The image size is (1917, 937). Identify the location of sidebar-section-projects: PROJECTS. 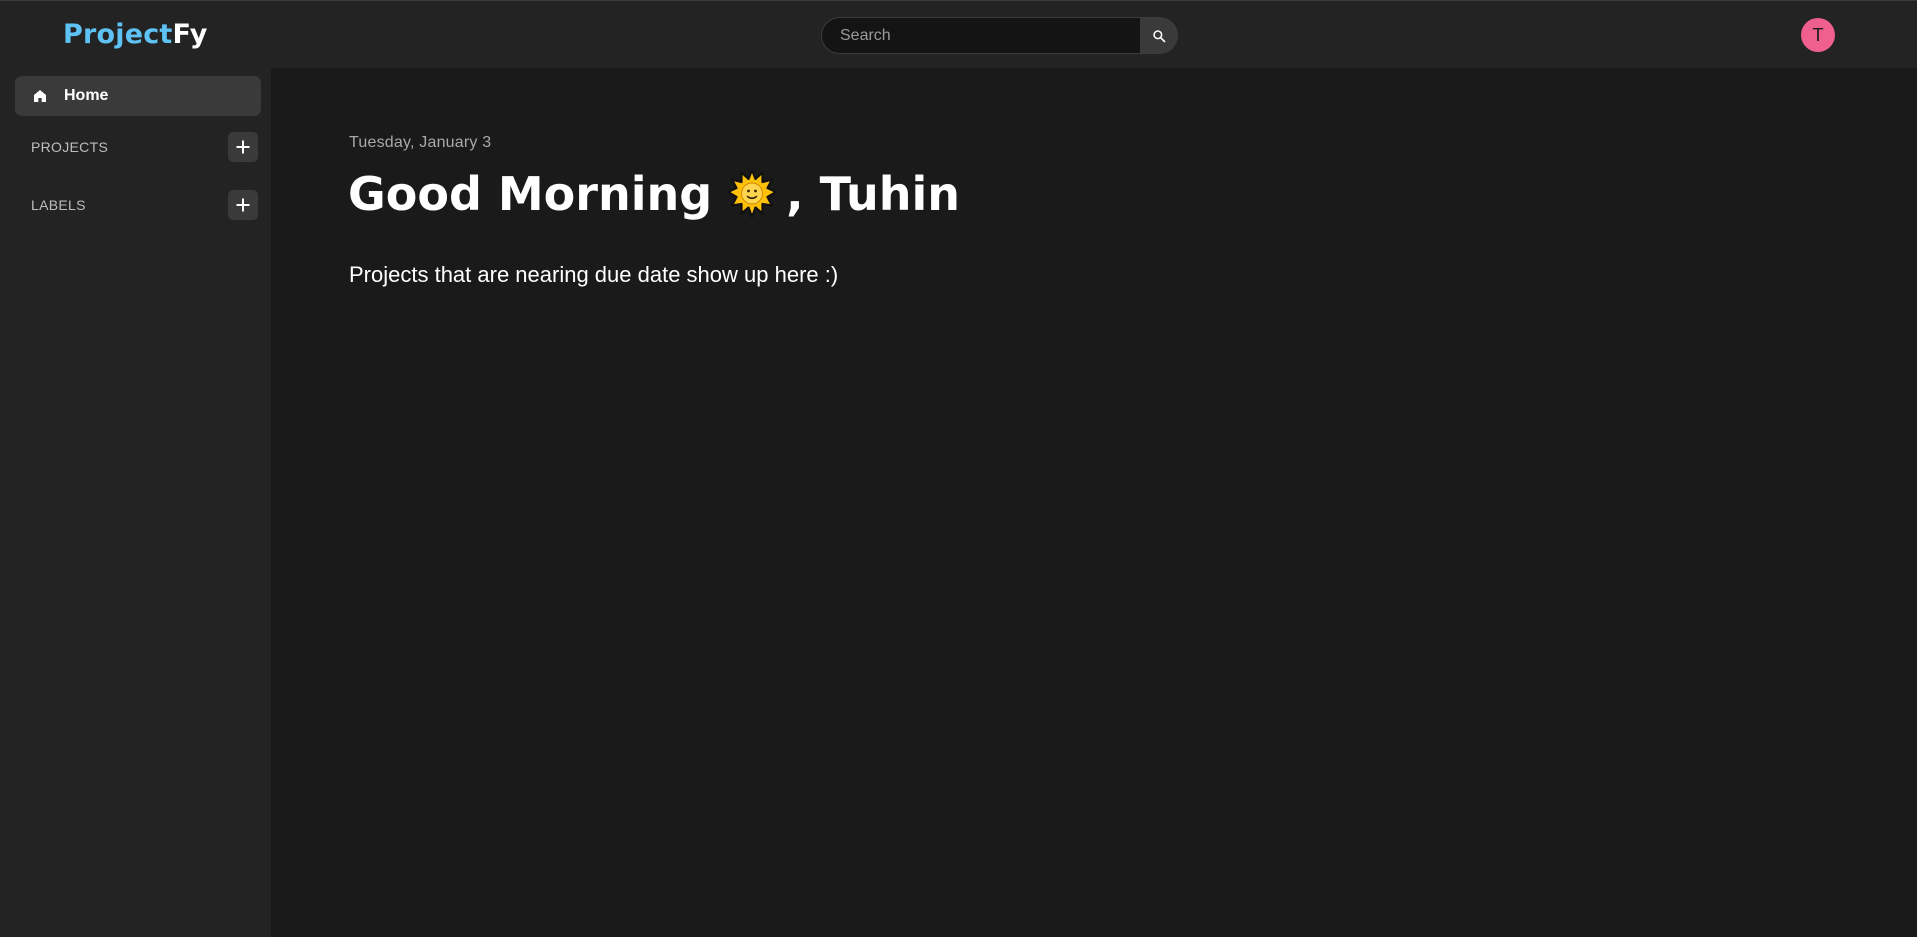
(135, 147).